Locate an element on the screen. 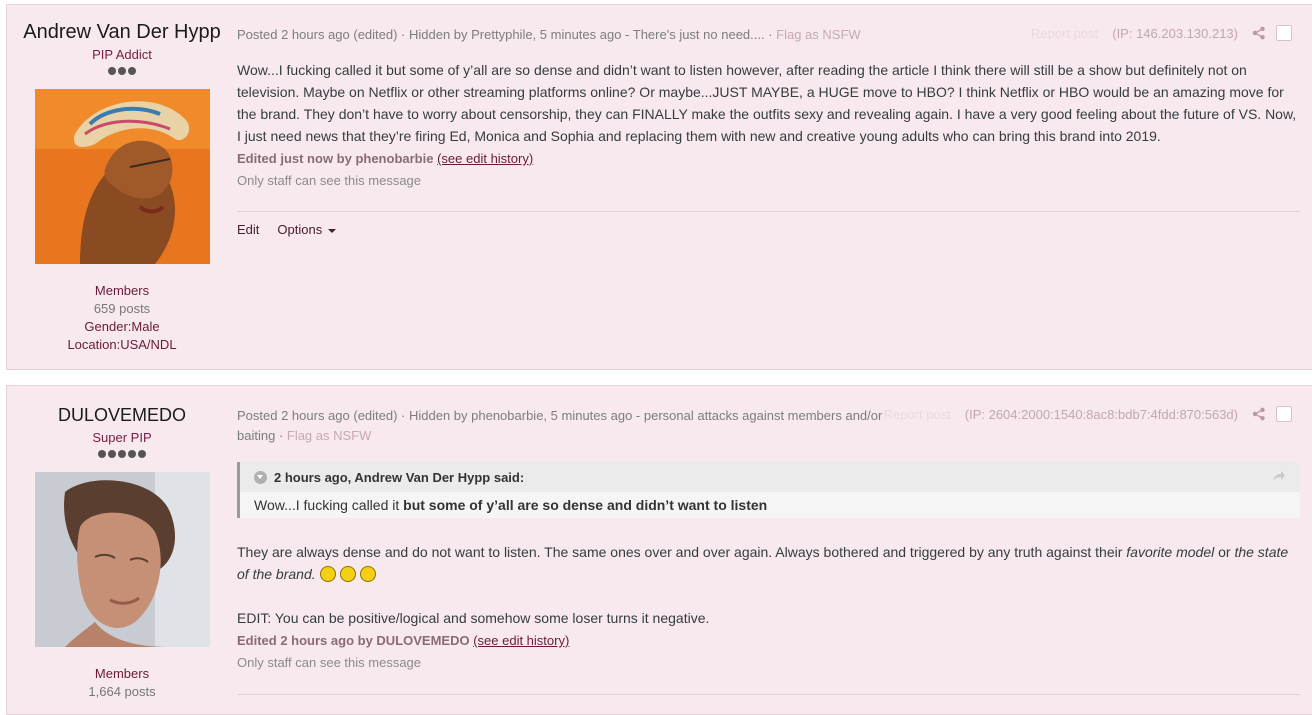  quote-citation-text: 2 hours ago, Andrew Van Der Hypp said: is located at coordinates (399, 477).